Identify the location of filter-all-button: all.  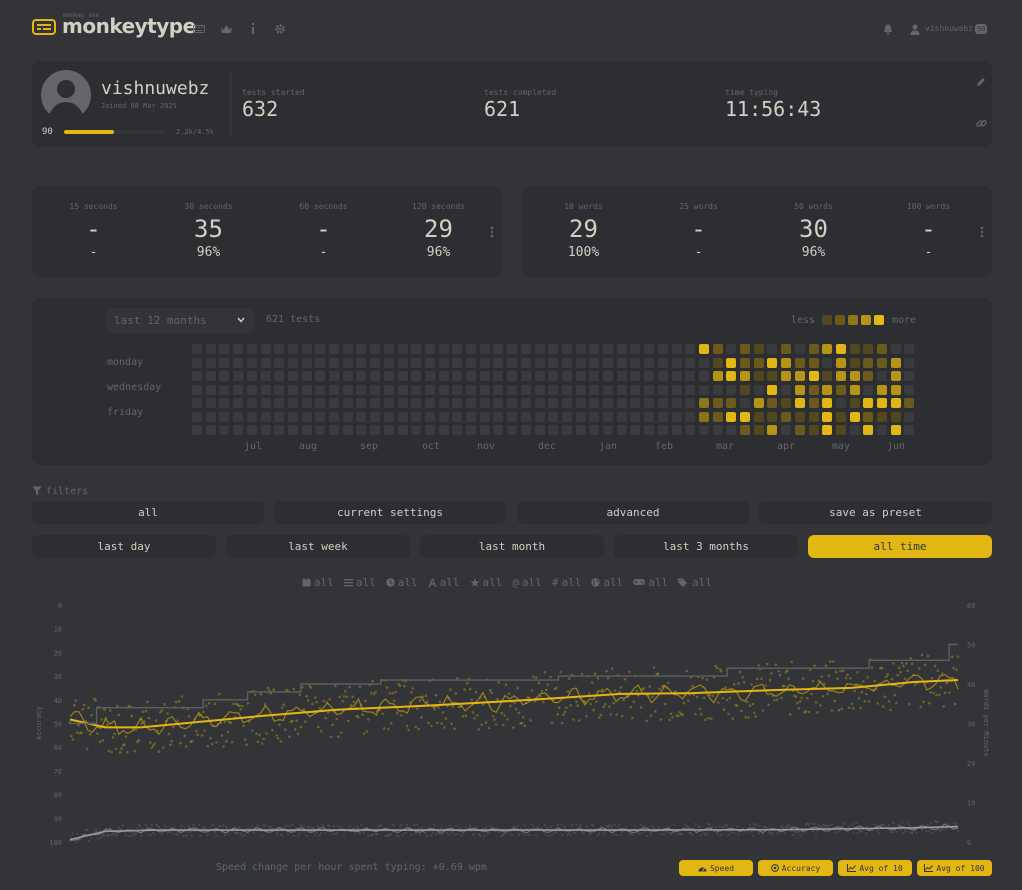
(148, 512).